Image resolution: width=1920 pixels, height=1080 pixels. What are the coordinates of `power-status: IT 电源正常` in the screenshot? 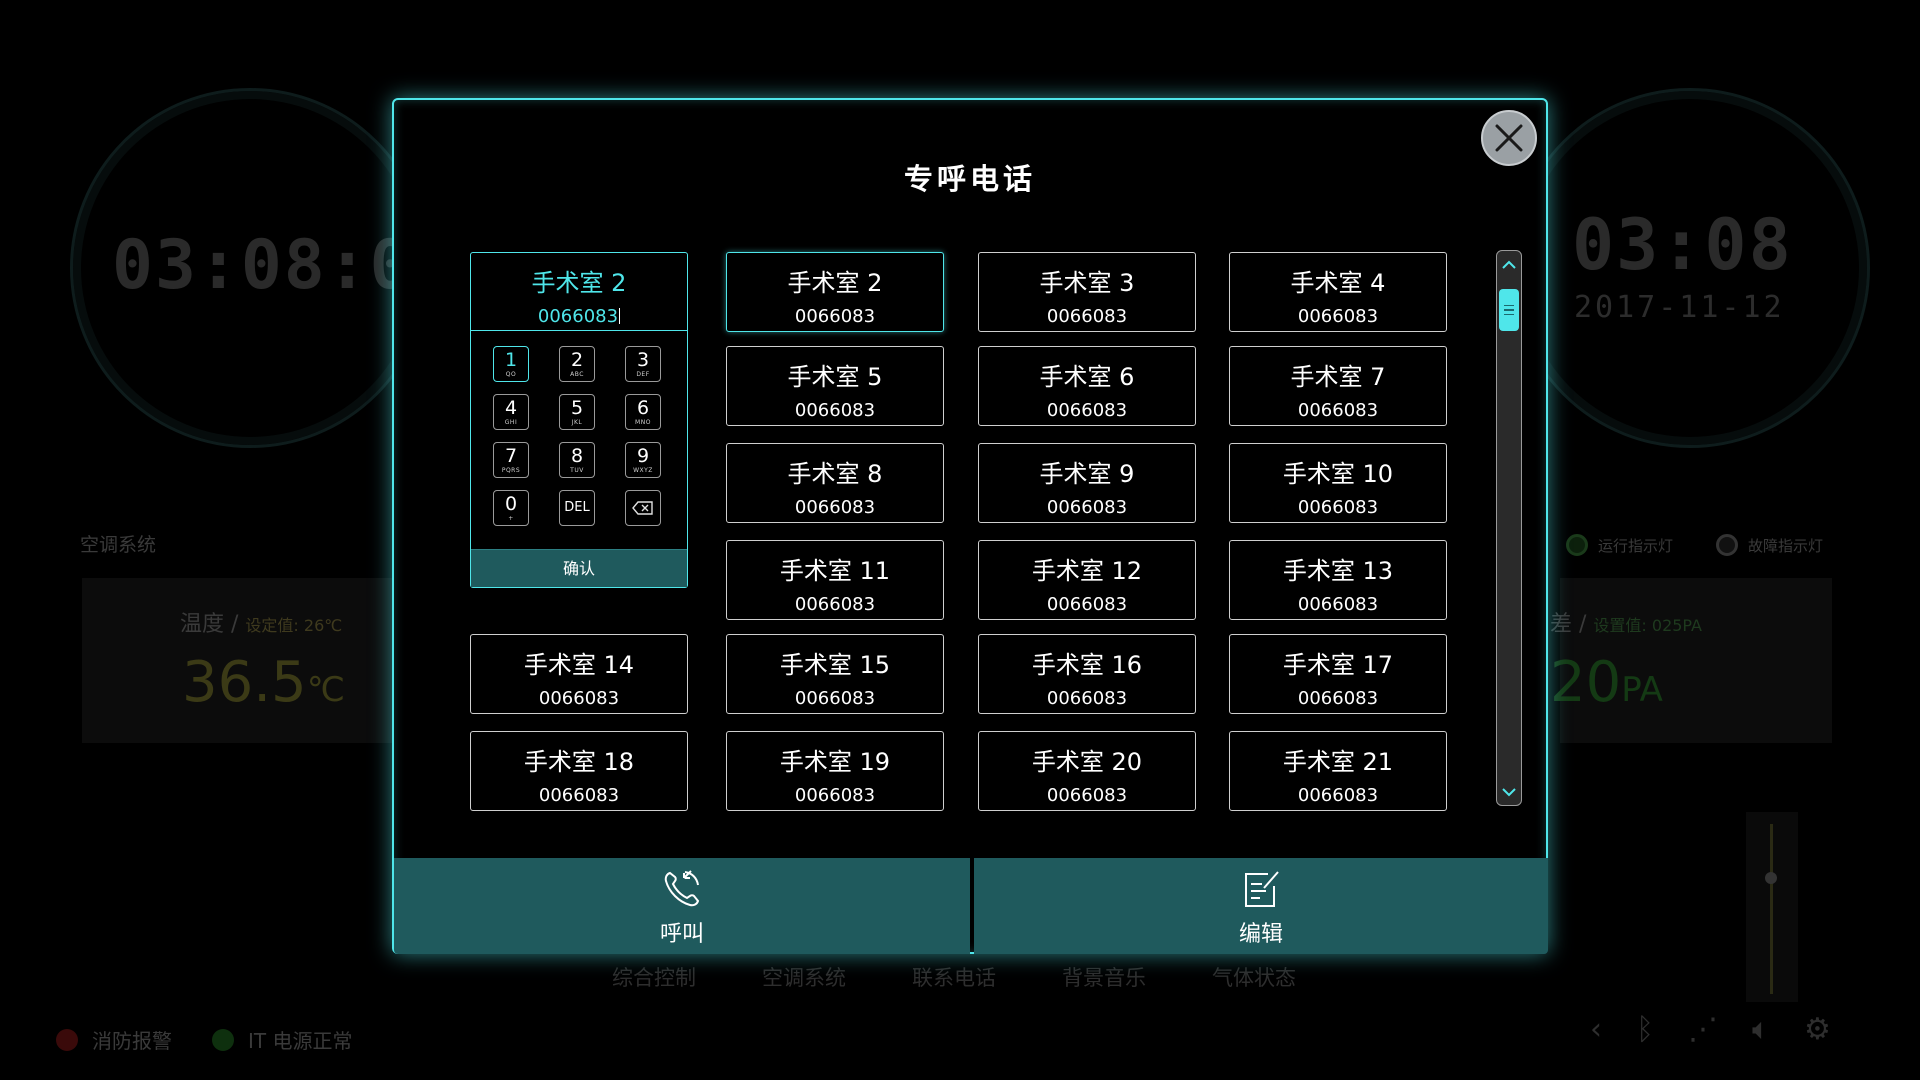 It's located at (282, 1039).